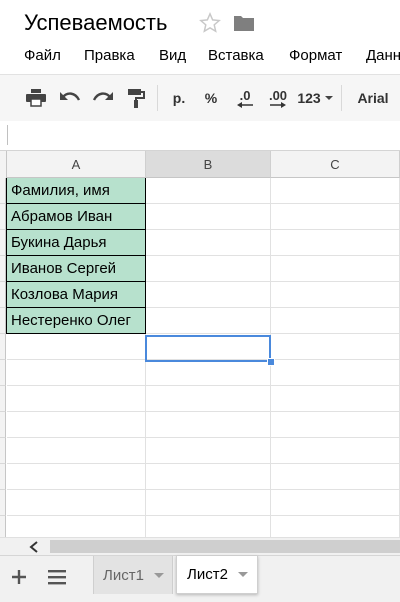 The width and height of the screenshot is (400, 602). I want to click on undo-icon, so click(70, 96).